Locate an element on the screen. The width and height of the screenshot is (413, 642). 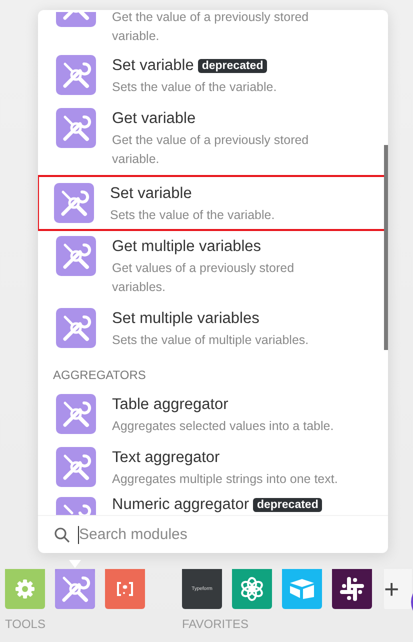
module-description: Get values of a previously stored variables. is located at coordinates (204, 278).